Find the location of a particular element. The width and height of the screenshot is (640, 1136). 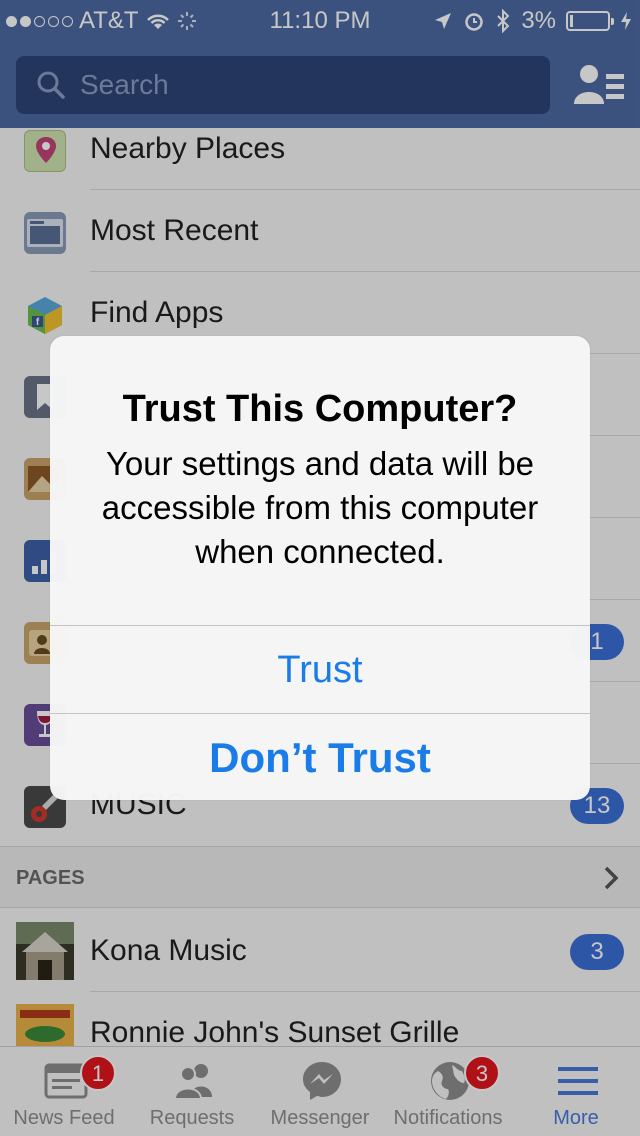

trust-button: Trust is located at coordinates (320, 670).